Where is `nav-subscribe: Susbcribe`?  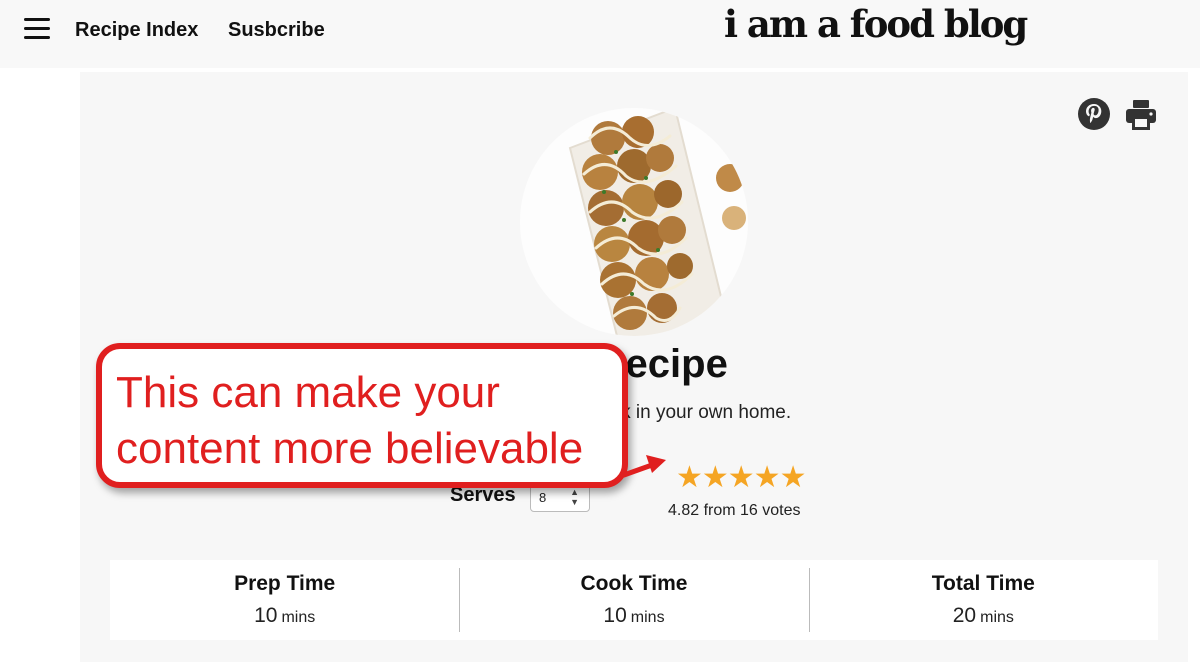
nav-subscribe: Susbcribe is located at coordinates (276, 30).